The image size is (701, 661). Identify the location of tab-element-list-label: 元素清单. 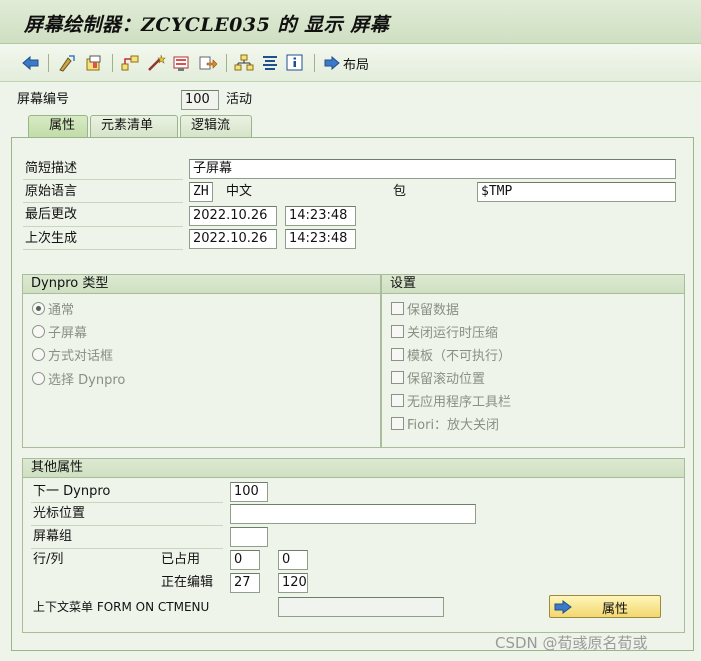
(127, 125).